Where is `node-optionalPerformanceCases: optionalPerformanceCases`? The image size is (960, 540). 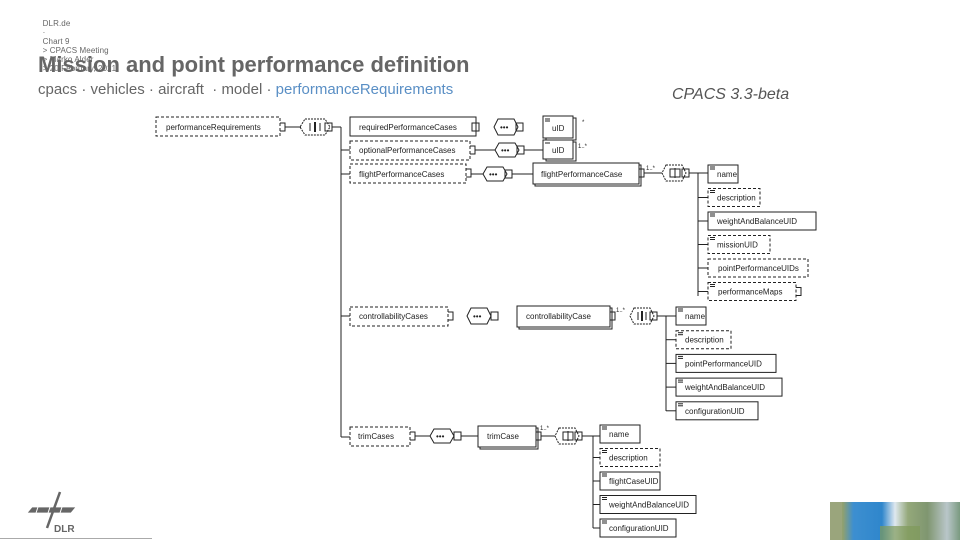
node-optionalPerformanceCases: optionalPerformanceCases is located at coordinates (412, 150).